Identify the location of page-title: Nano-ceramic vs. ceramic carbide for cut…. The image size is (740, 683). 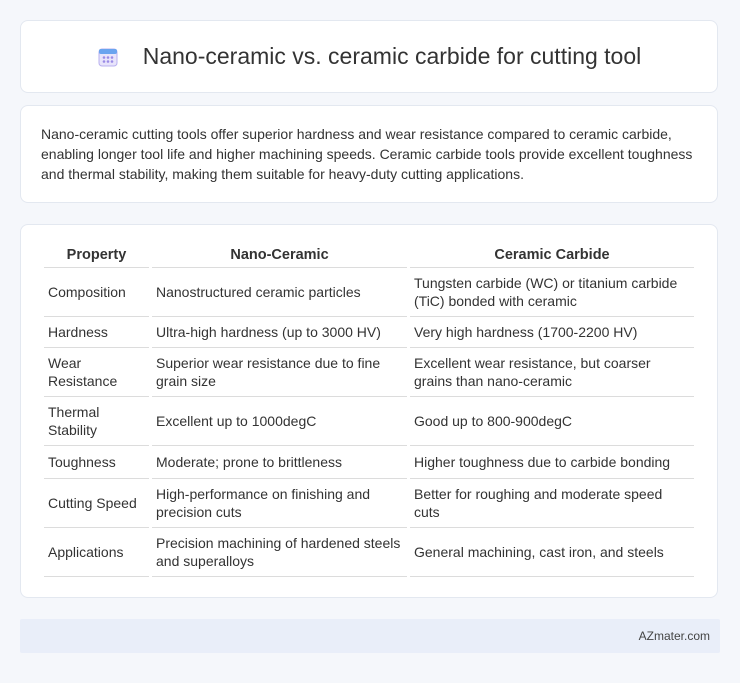
(392, 56).